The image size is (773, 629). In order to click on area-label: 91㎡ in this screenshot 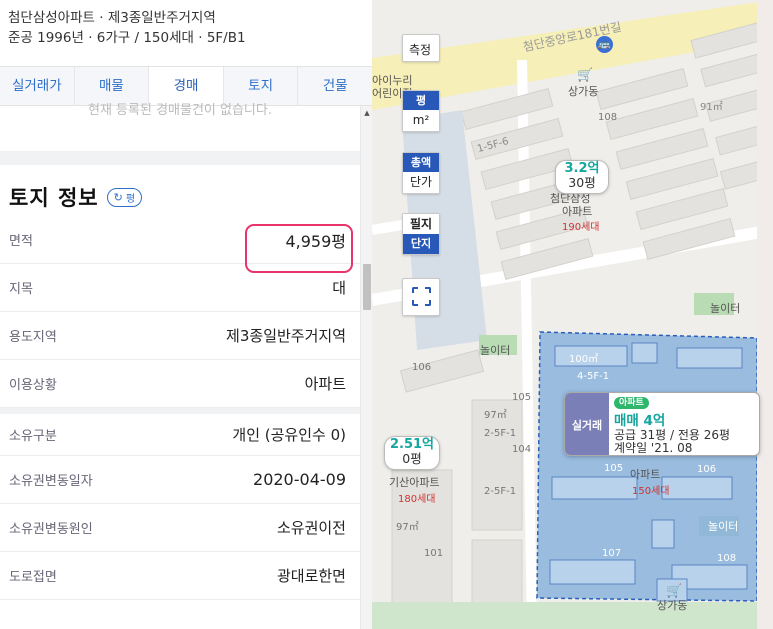, I will do `click(711, 107)`.